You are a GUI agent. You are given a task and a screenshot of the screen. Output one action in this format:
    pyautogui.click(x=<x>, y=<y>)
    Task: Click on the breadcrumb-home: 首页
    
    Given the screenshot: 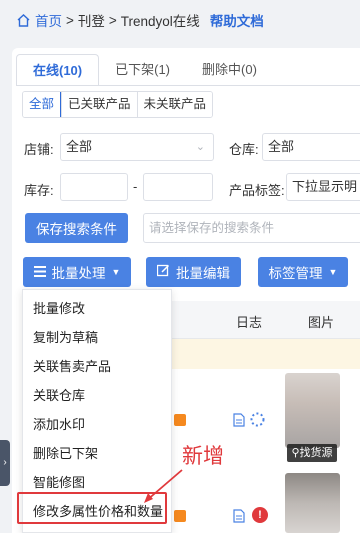 What is the action you would take?
    pyautogui.click(x=48, y=20)
    